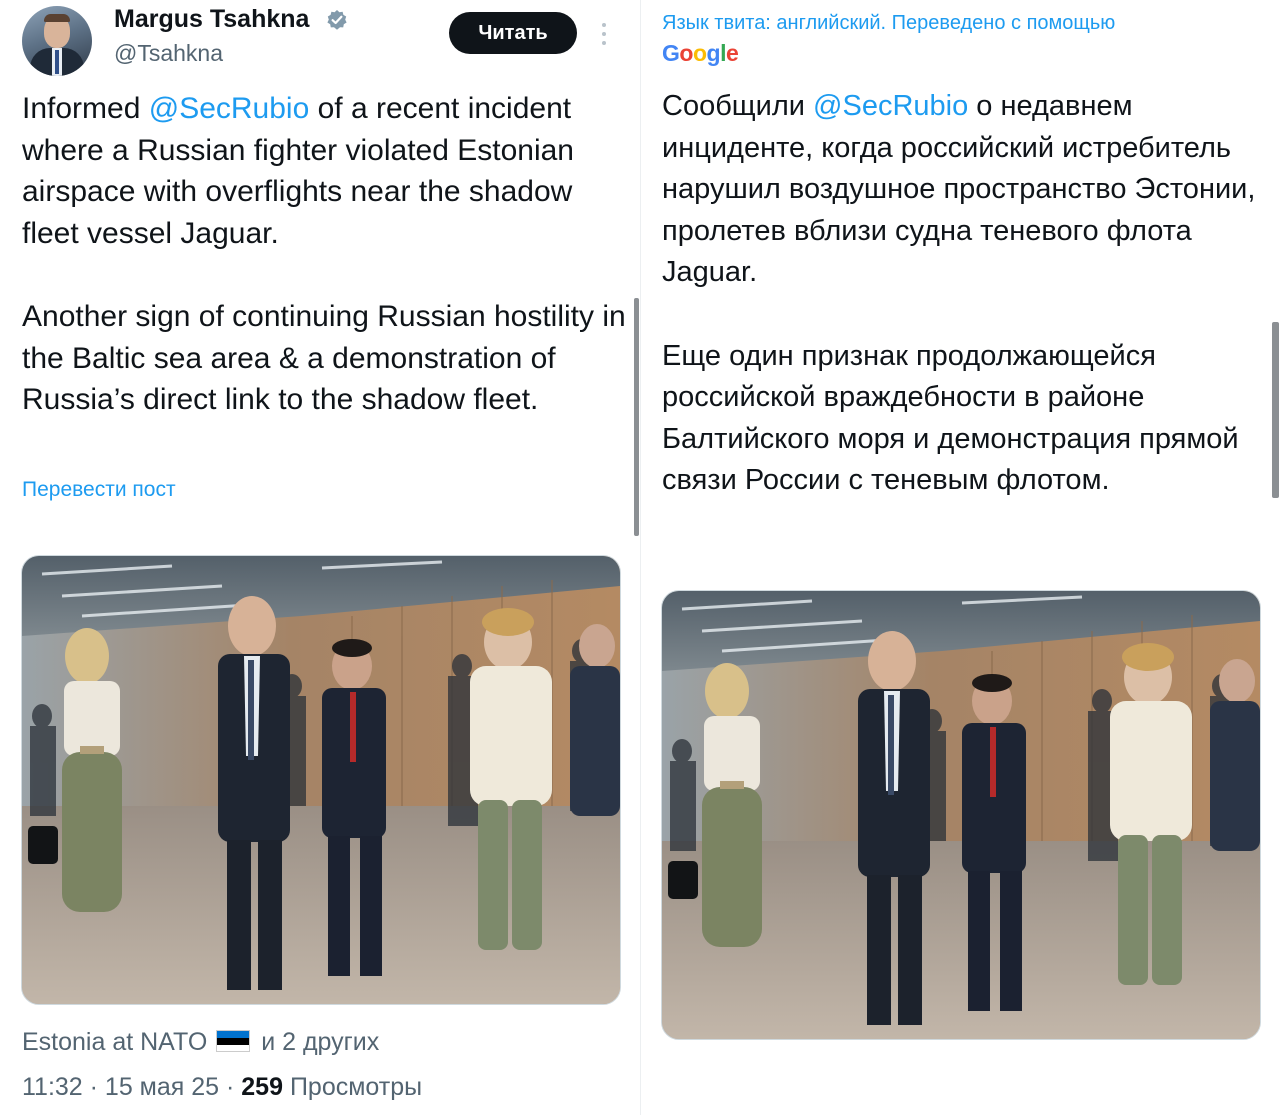  I want to click on views-count: 259, so click(262, 1087).